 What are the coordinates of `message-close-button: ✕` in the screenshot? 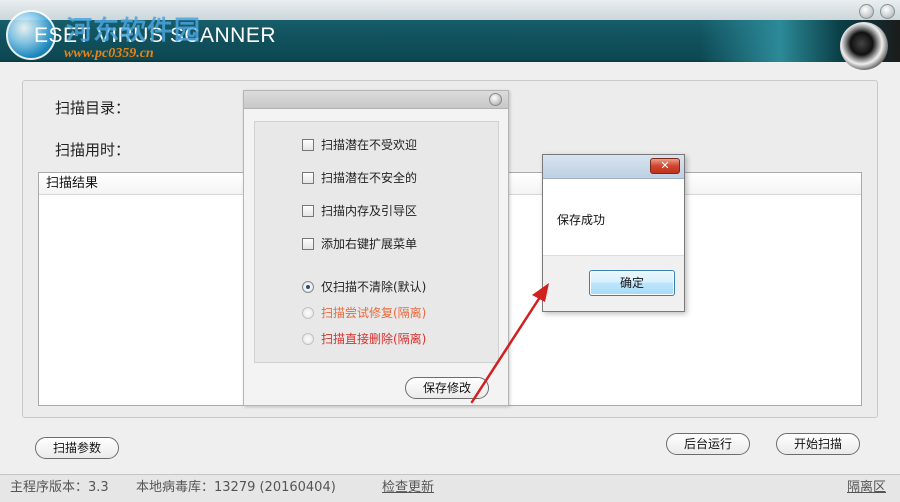 It's located at (665, 166).